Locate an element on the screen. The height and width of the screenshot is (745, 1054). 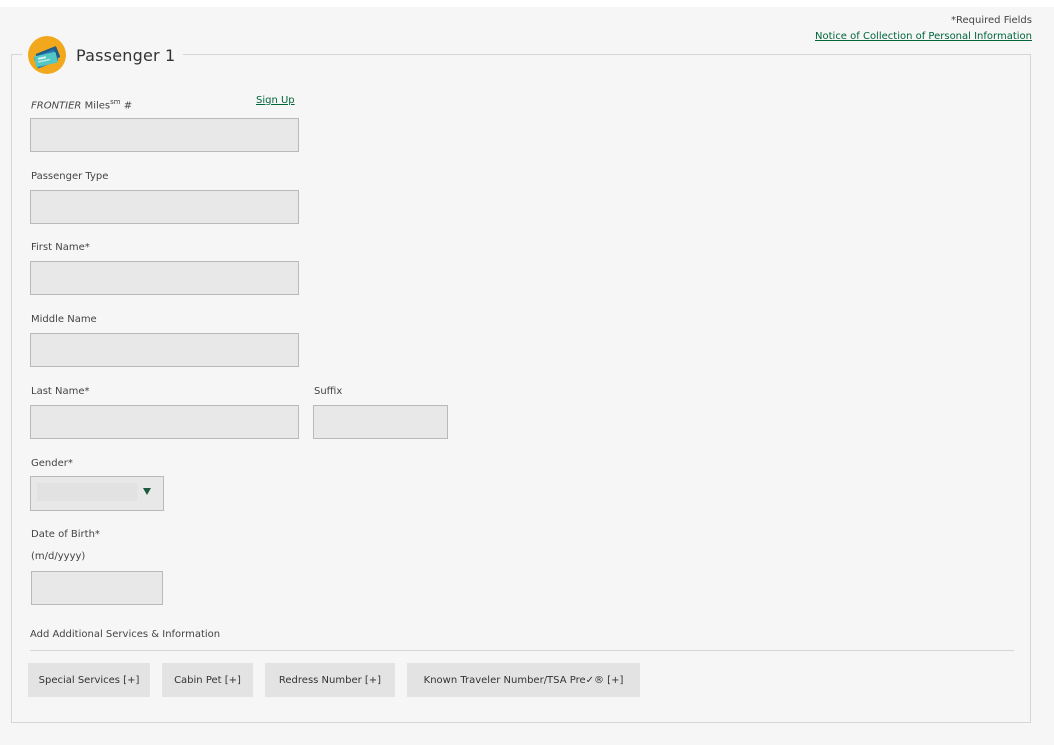
cabin-pet-button: Cabin Pet [+] is located at coordinates (207, 680).